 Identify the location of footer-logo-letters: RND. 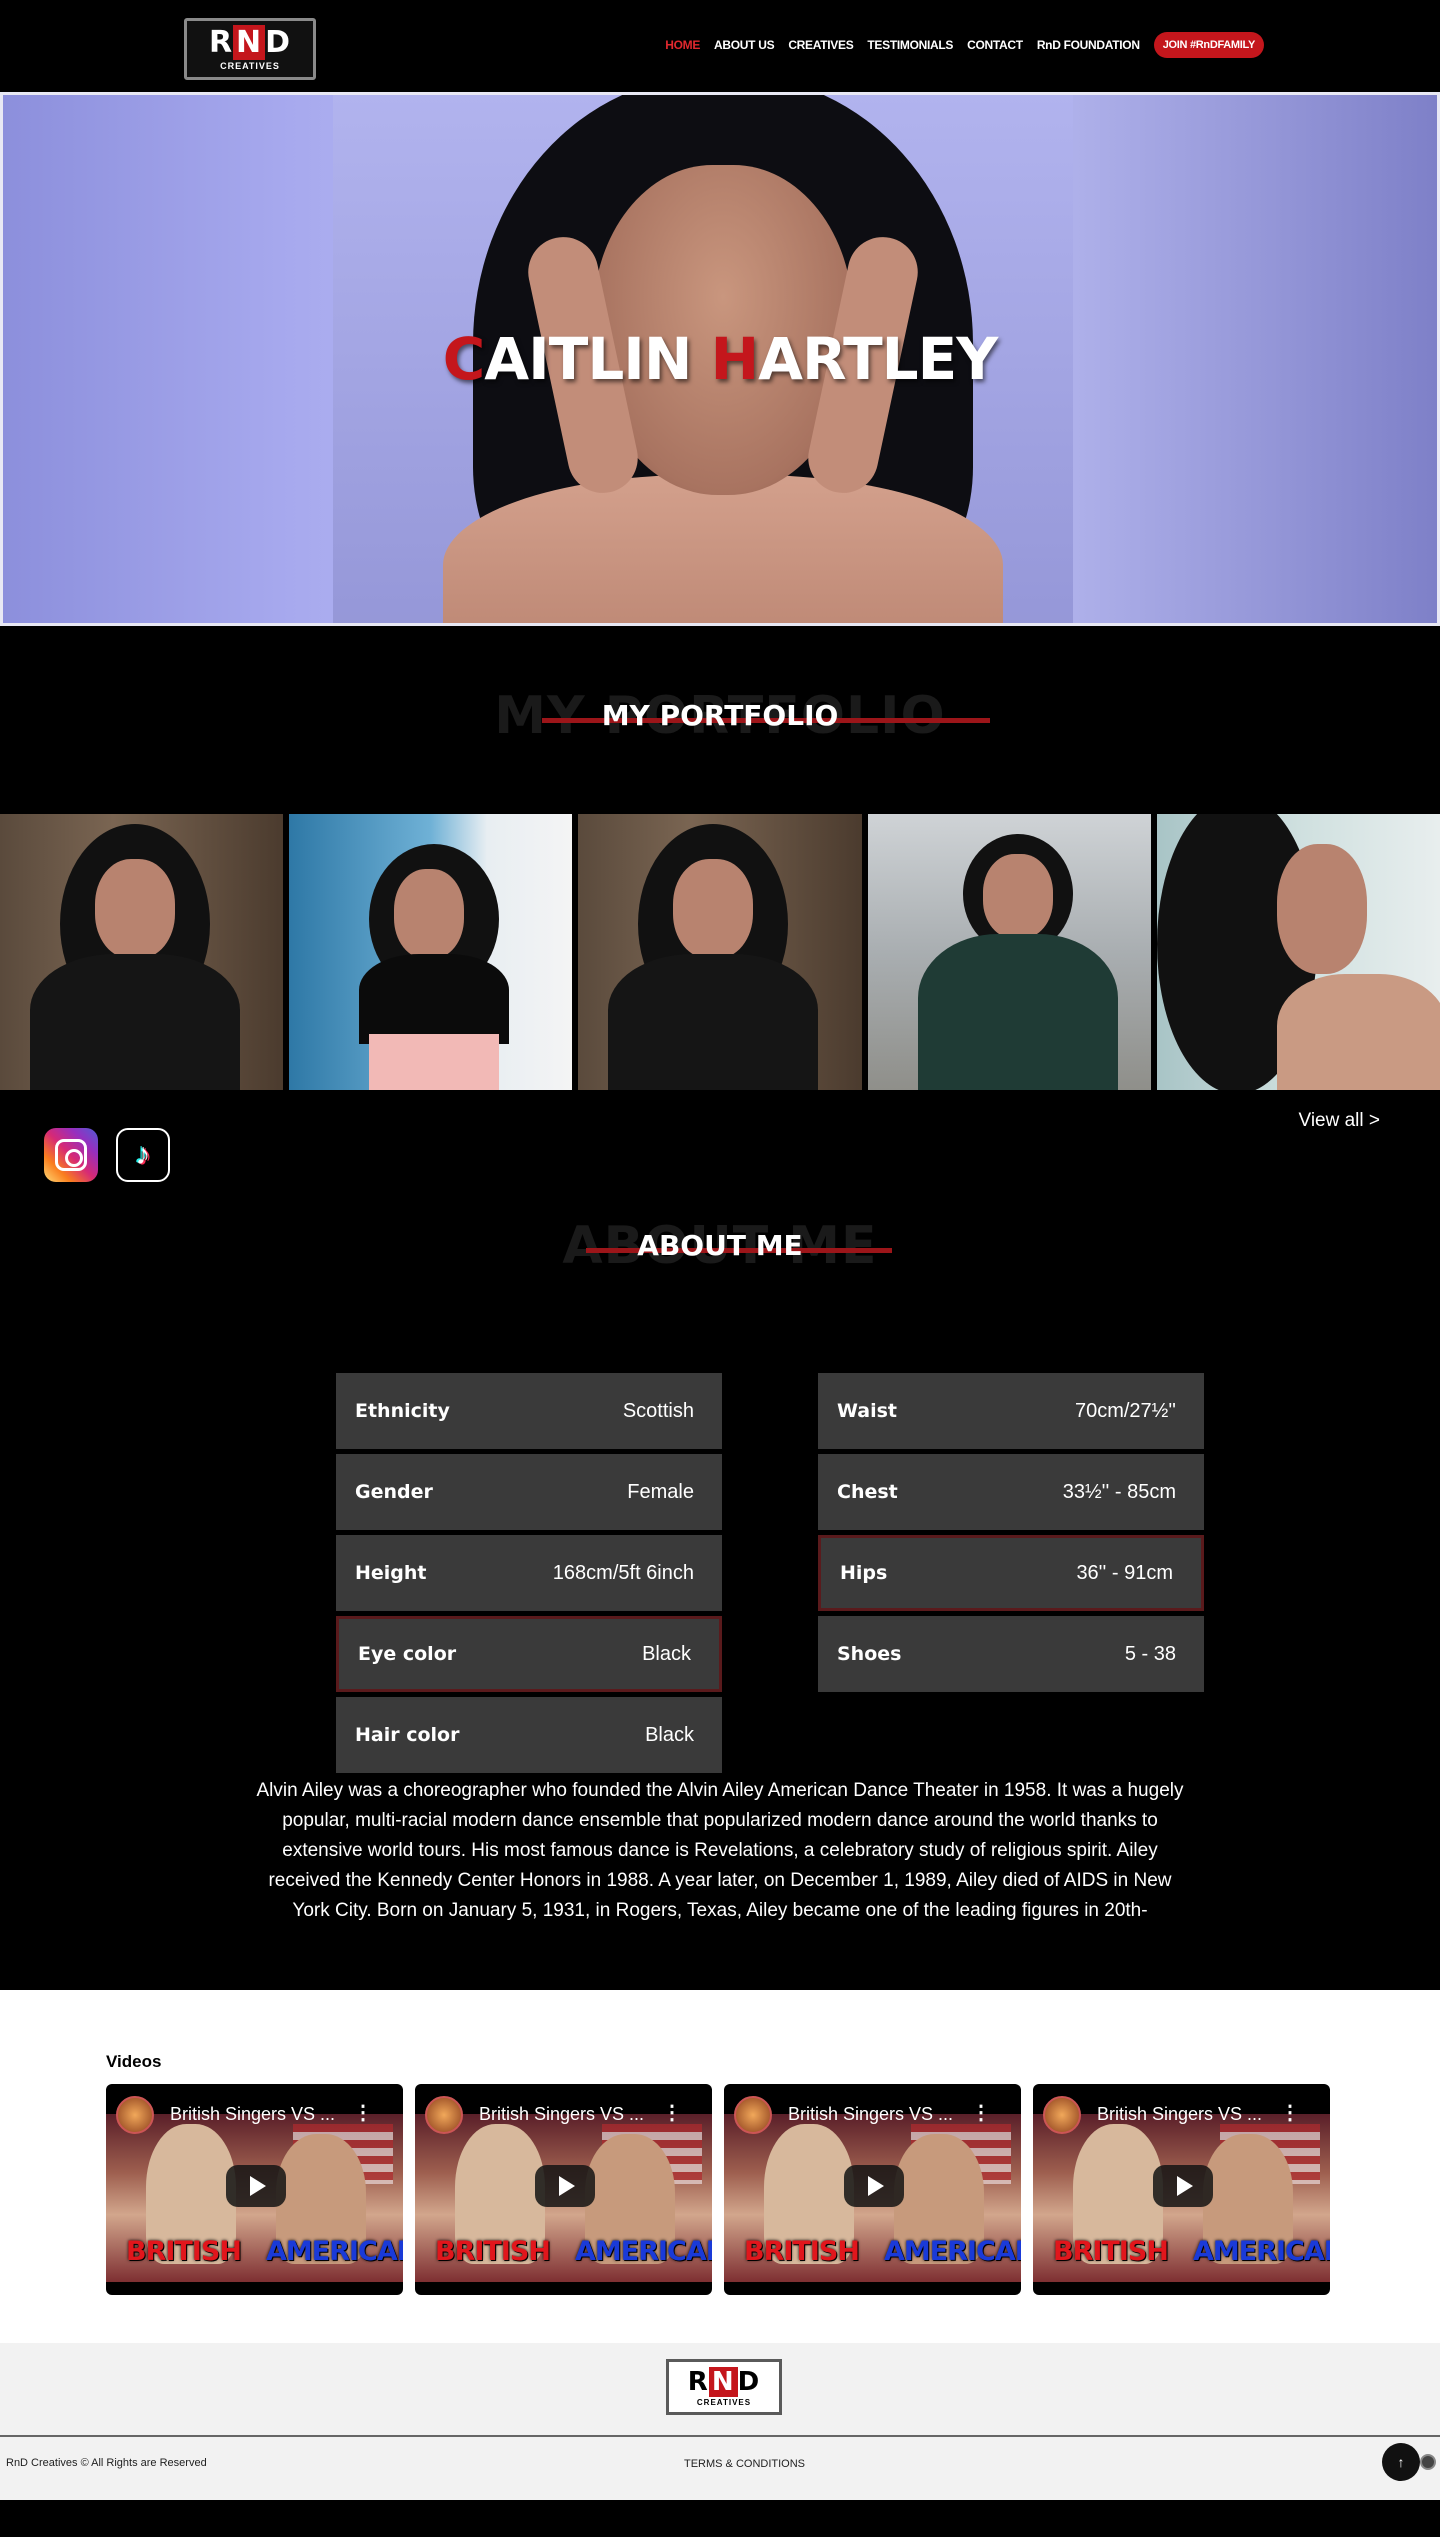
(724, 2381).